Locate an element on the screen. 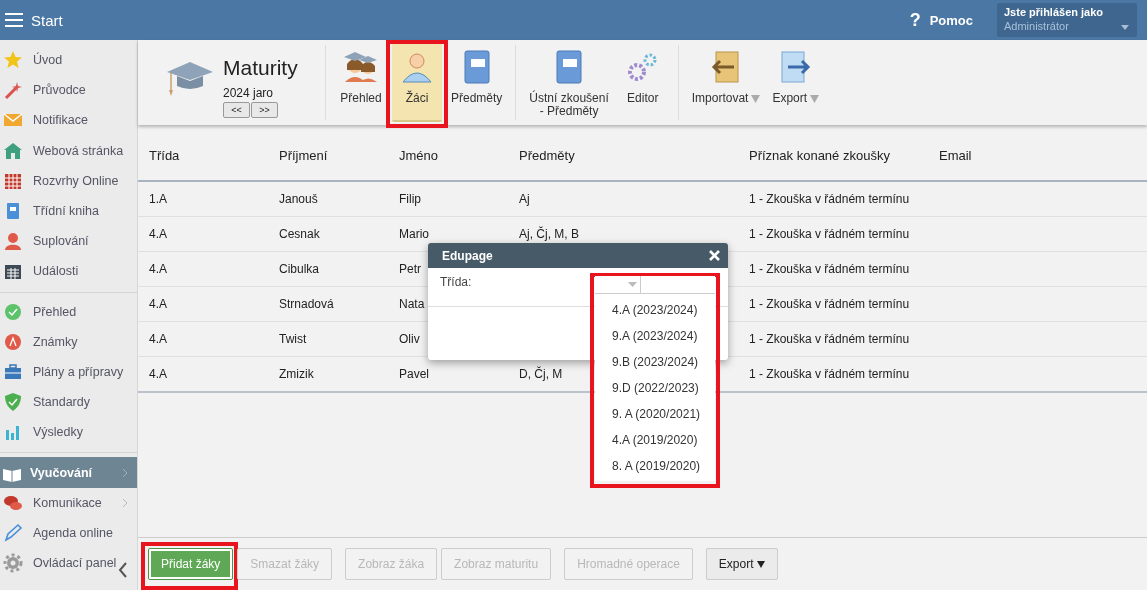 Image resolution: width=1147 pixels, height=590 pixels. sidebar-item: Vyučování is located at coordinates (68, 472).